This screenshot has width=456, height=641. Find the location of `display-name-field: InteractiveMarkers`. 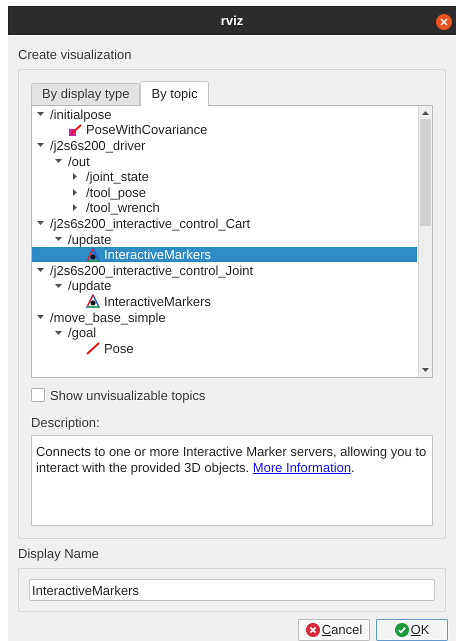

display-name-field: InteractiveMarkers is located at coordinates (232, 590).